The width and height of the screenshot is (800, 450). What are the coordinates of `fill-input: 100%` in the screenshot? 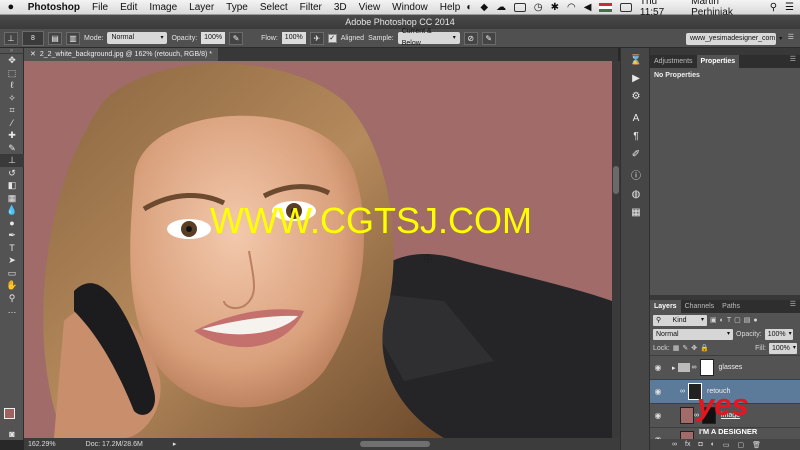 It's located at (783, 348).